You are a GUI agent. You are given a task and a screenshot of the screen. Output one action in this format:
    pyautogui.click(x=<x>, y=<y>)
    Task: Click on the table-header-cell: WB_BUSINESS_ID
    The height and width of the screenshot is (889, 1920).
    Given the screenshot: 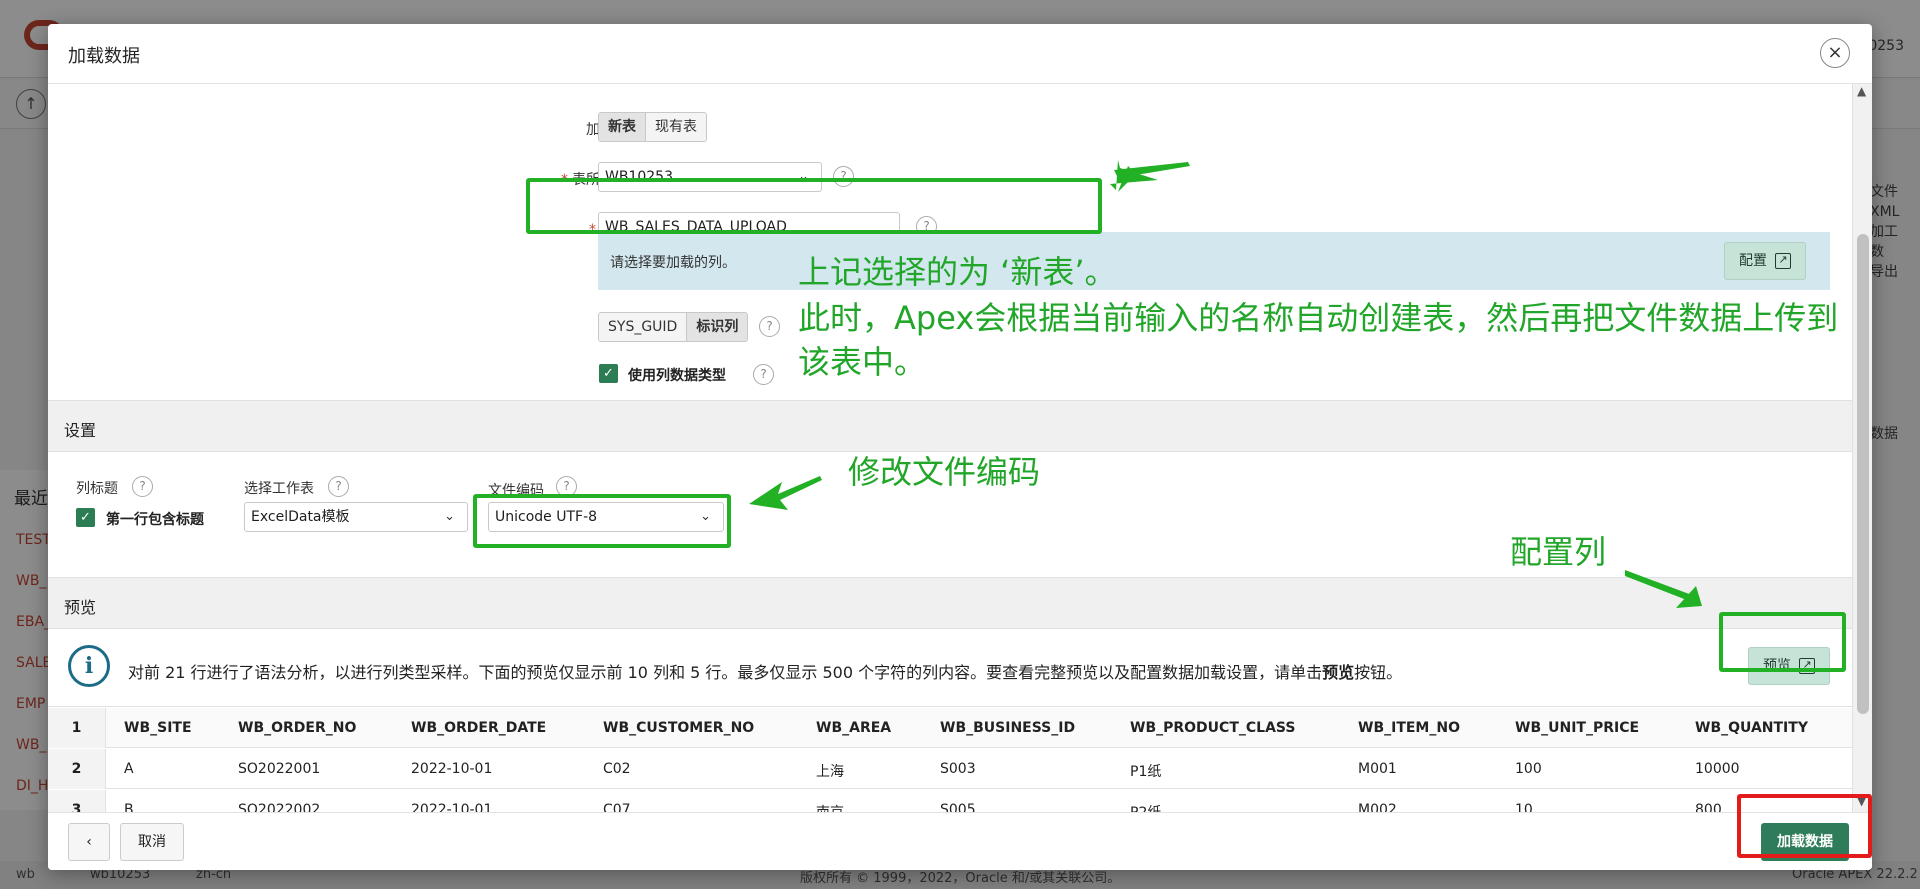 What is the action you would take?
    pyautogui.click(x=1008, y=728)
    